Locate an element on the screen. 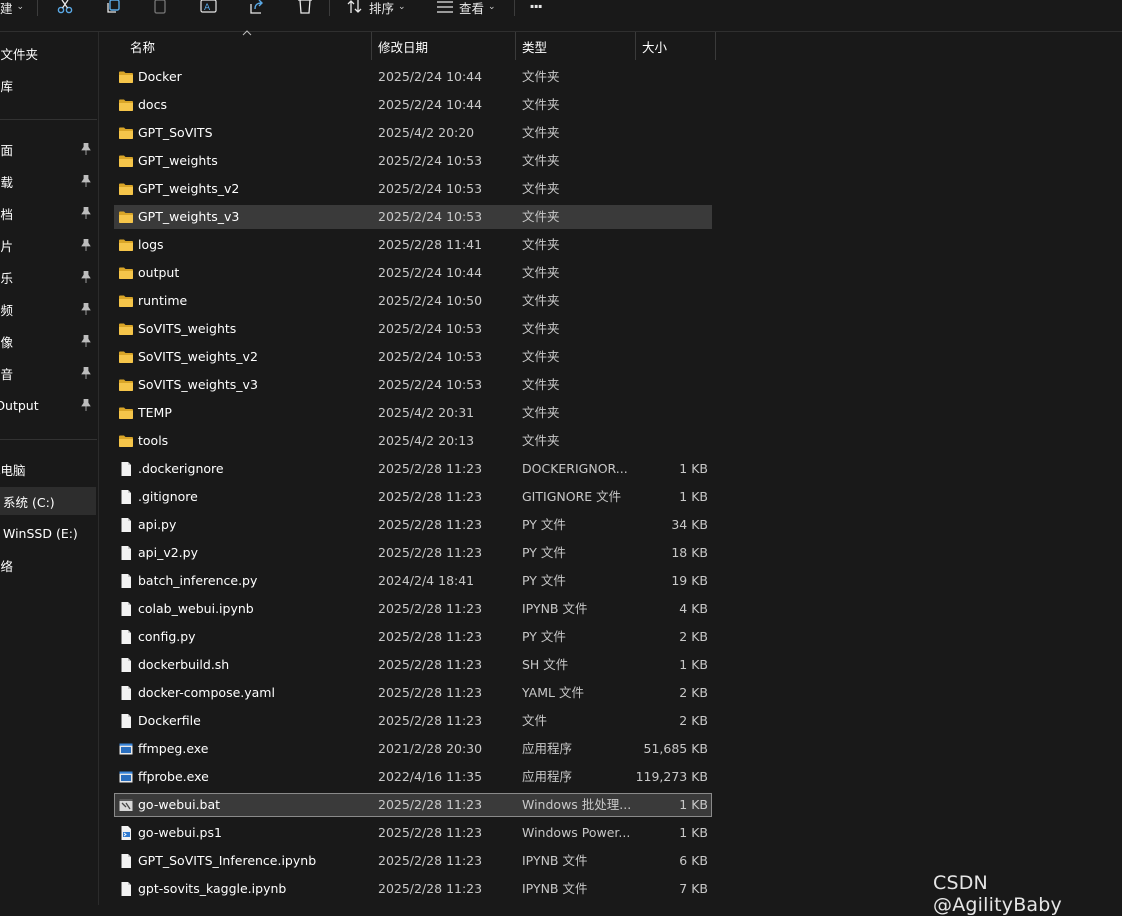 The height and width of the screenshot is (916, 1122). sidebar-item: 录音 is located at coordinates (48, 373).